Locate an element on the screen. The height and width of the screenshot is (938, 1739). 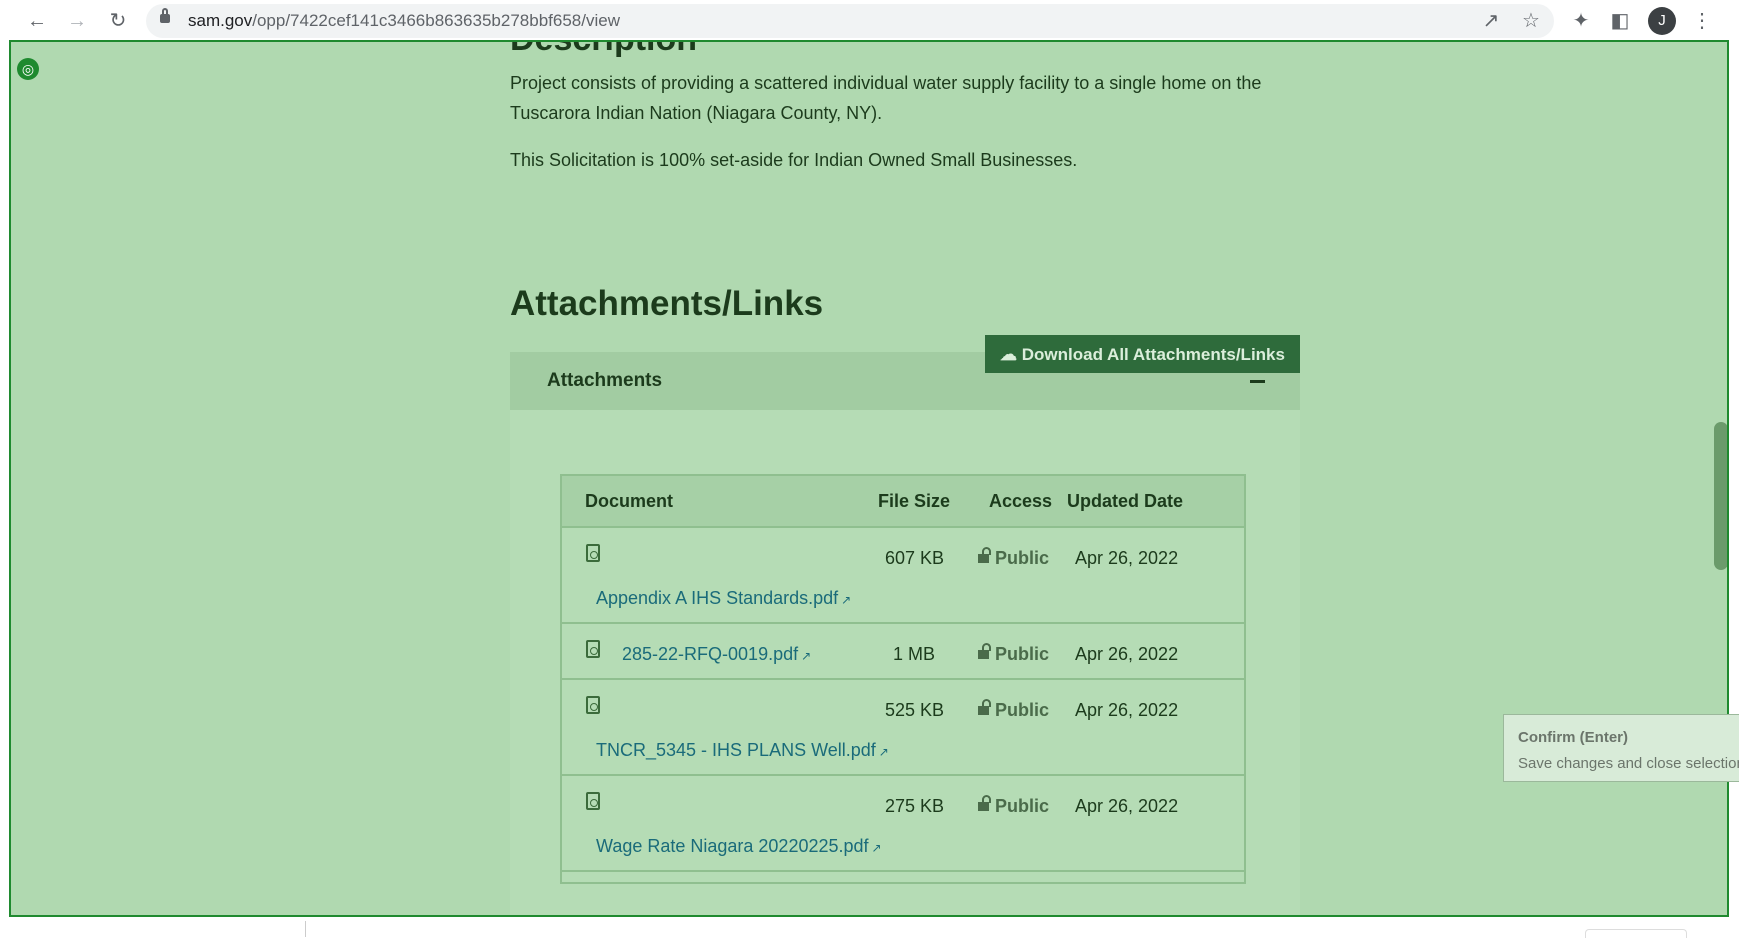
header-updated-date: Updated Date is located at coordinates (1125, 501).